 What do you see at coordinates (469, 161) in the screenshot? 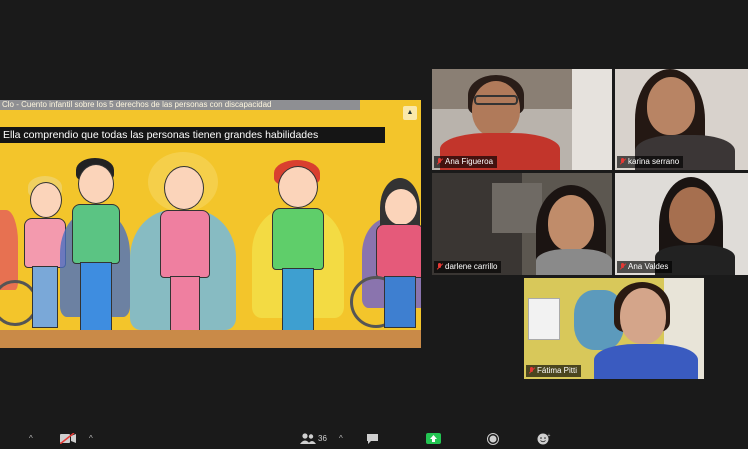
I see `participant-name: Ana Figueroa` at bounding box center [469, 161].